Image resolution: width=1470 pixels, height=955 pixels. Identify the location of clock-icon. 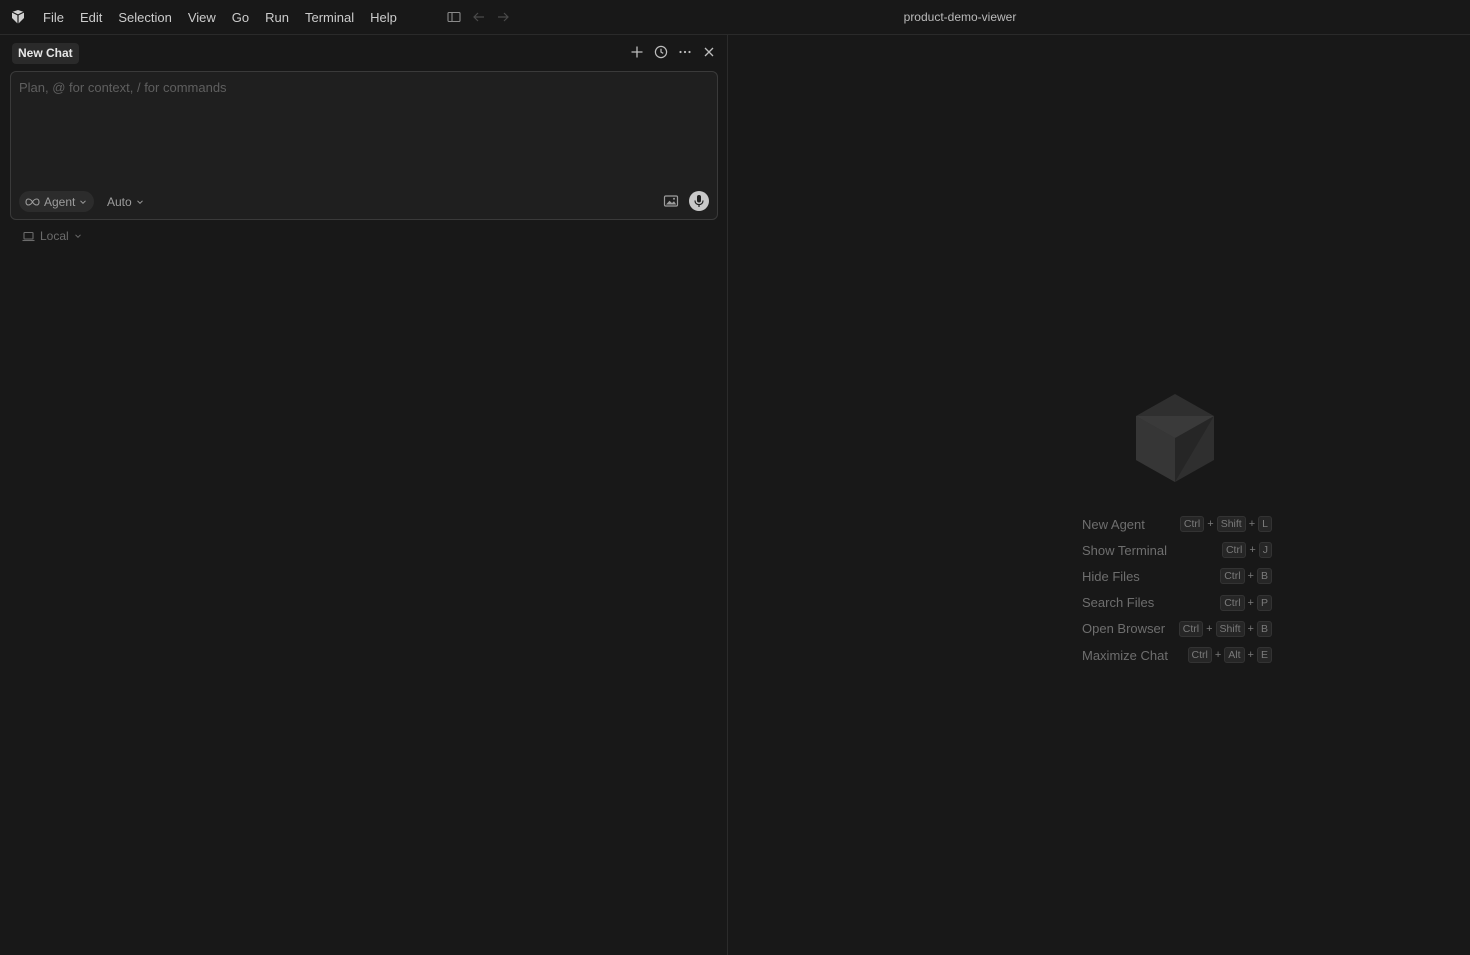
(661, 52).